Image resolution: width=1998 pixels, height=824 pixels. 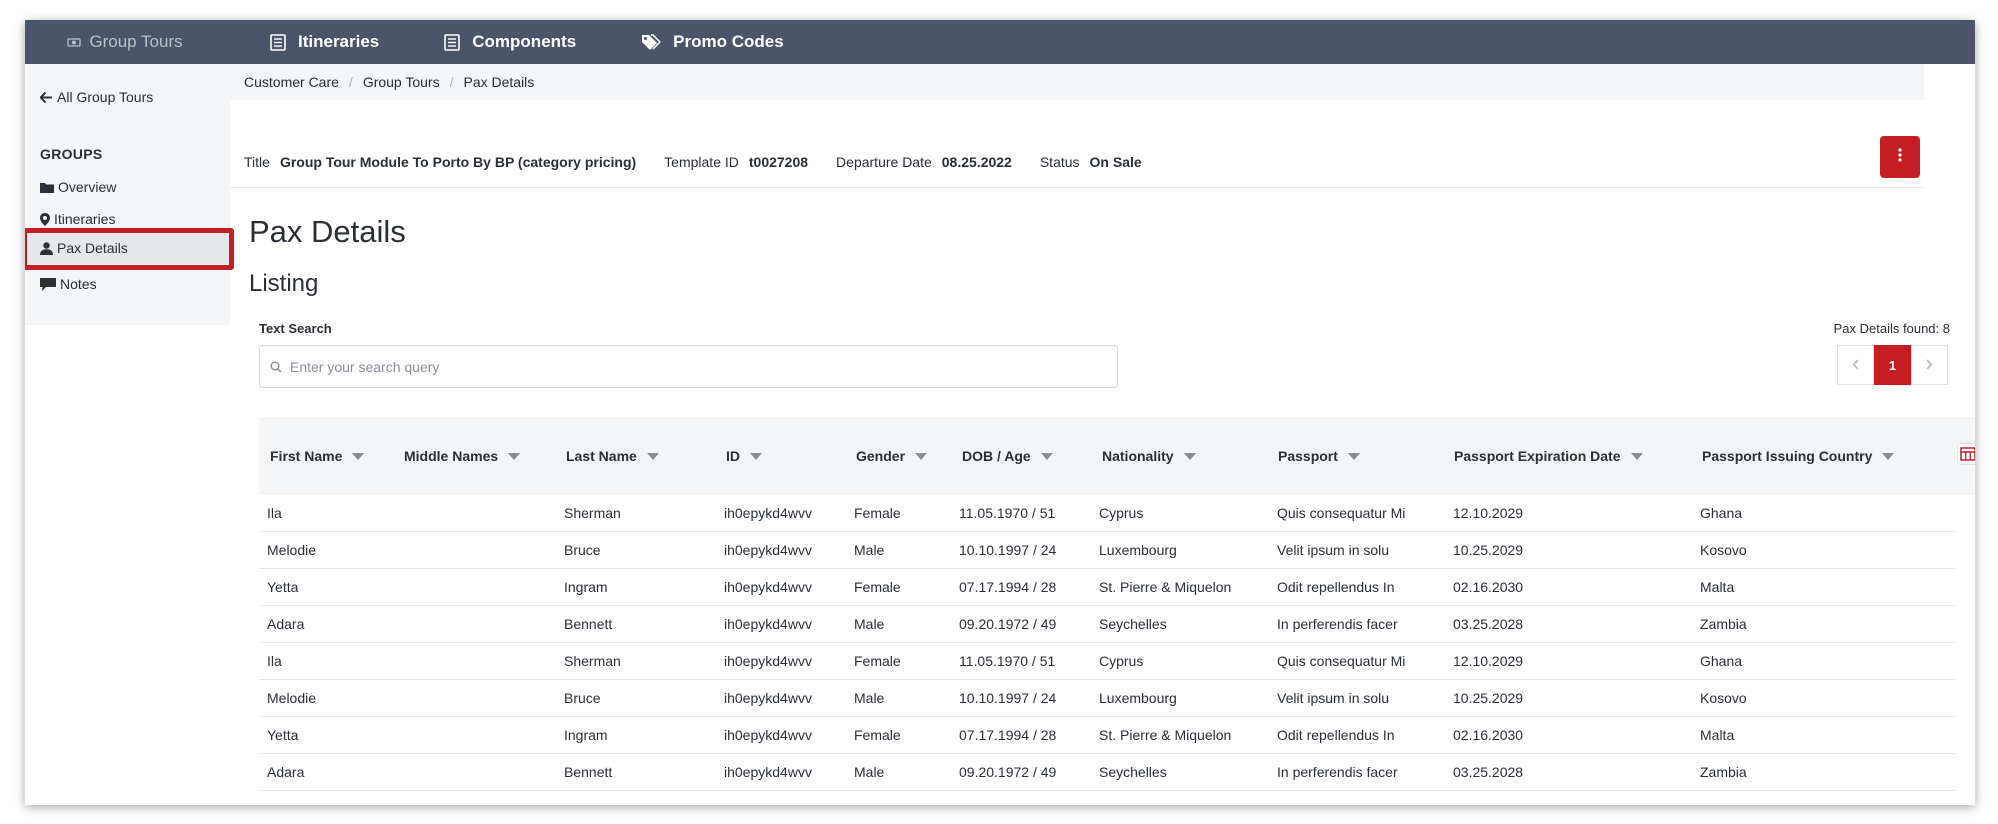 I want to click on back-link-label: All Group Tours, so click(x=105, y=97).